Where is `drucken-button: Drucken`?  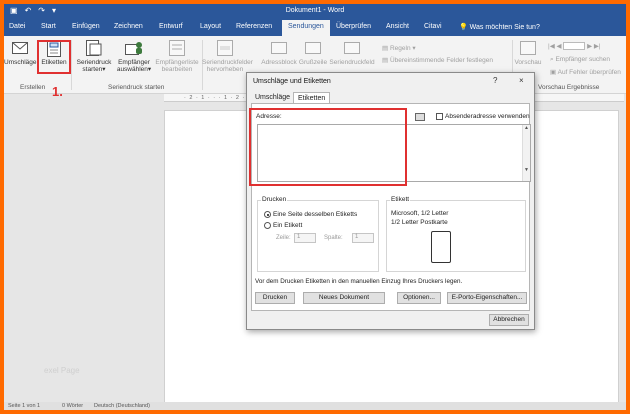
drucken-button: Drucken is located at coordinates (275, 298).